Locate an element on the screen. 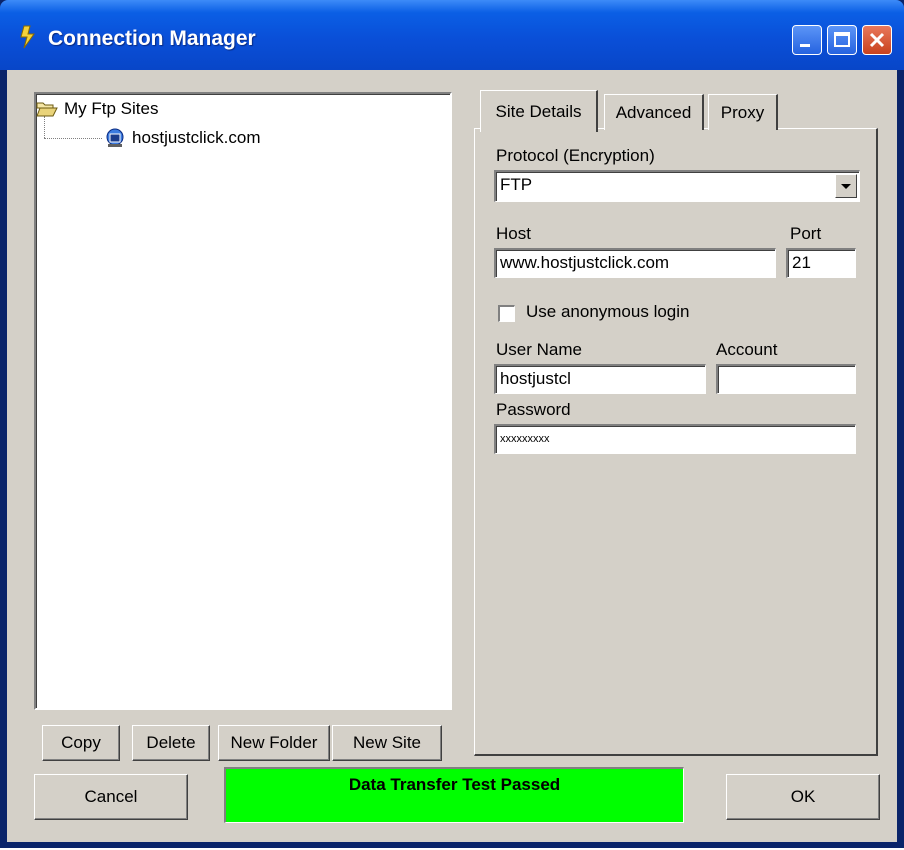 This screenshot has width=904, height=850. protocol-select: FTP is located at coordinates (677, 186).